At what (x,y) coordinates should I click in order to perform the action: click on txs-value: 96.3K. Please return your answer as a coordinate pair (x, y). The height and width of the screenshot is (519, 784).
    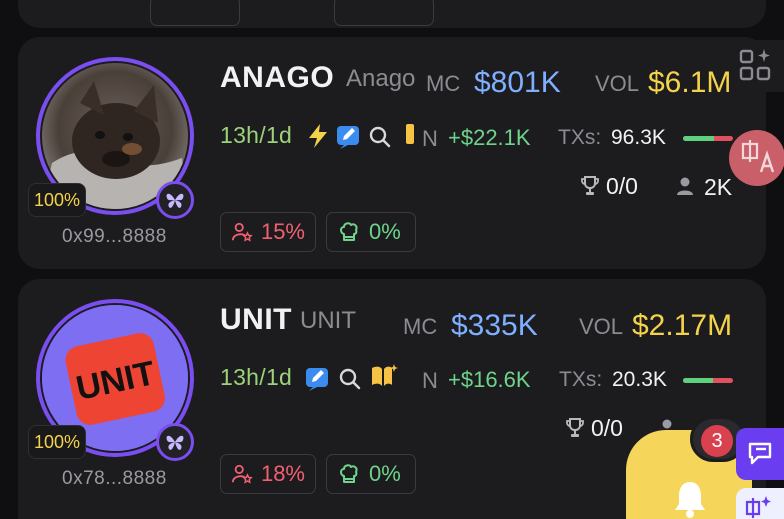
    Looking at the image, I should click on (638, 137).